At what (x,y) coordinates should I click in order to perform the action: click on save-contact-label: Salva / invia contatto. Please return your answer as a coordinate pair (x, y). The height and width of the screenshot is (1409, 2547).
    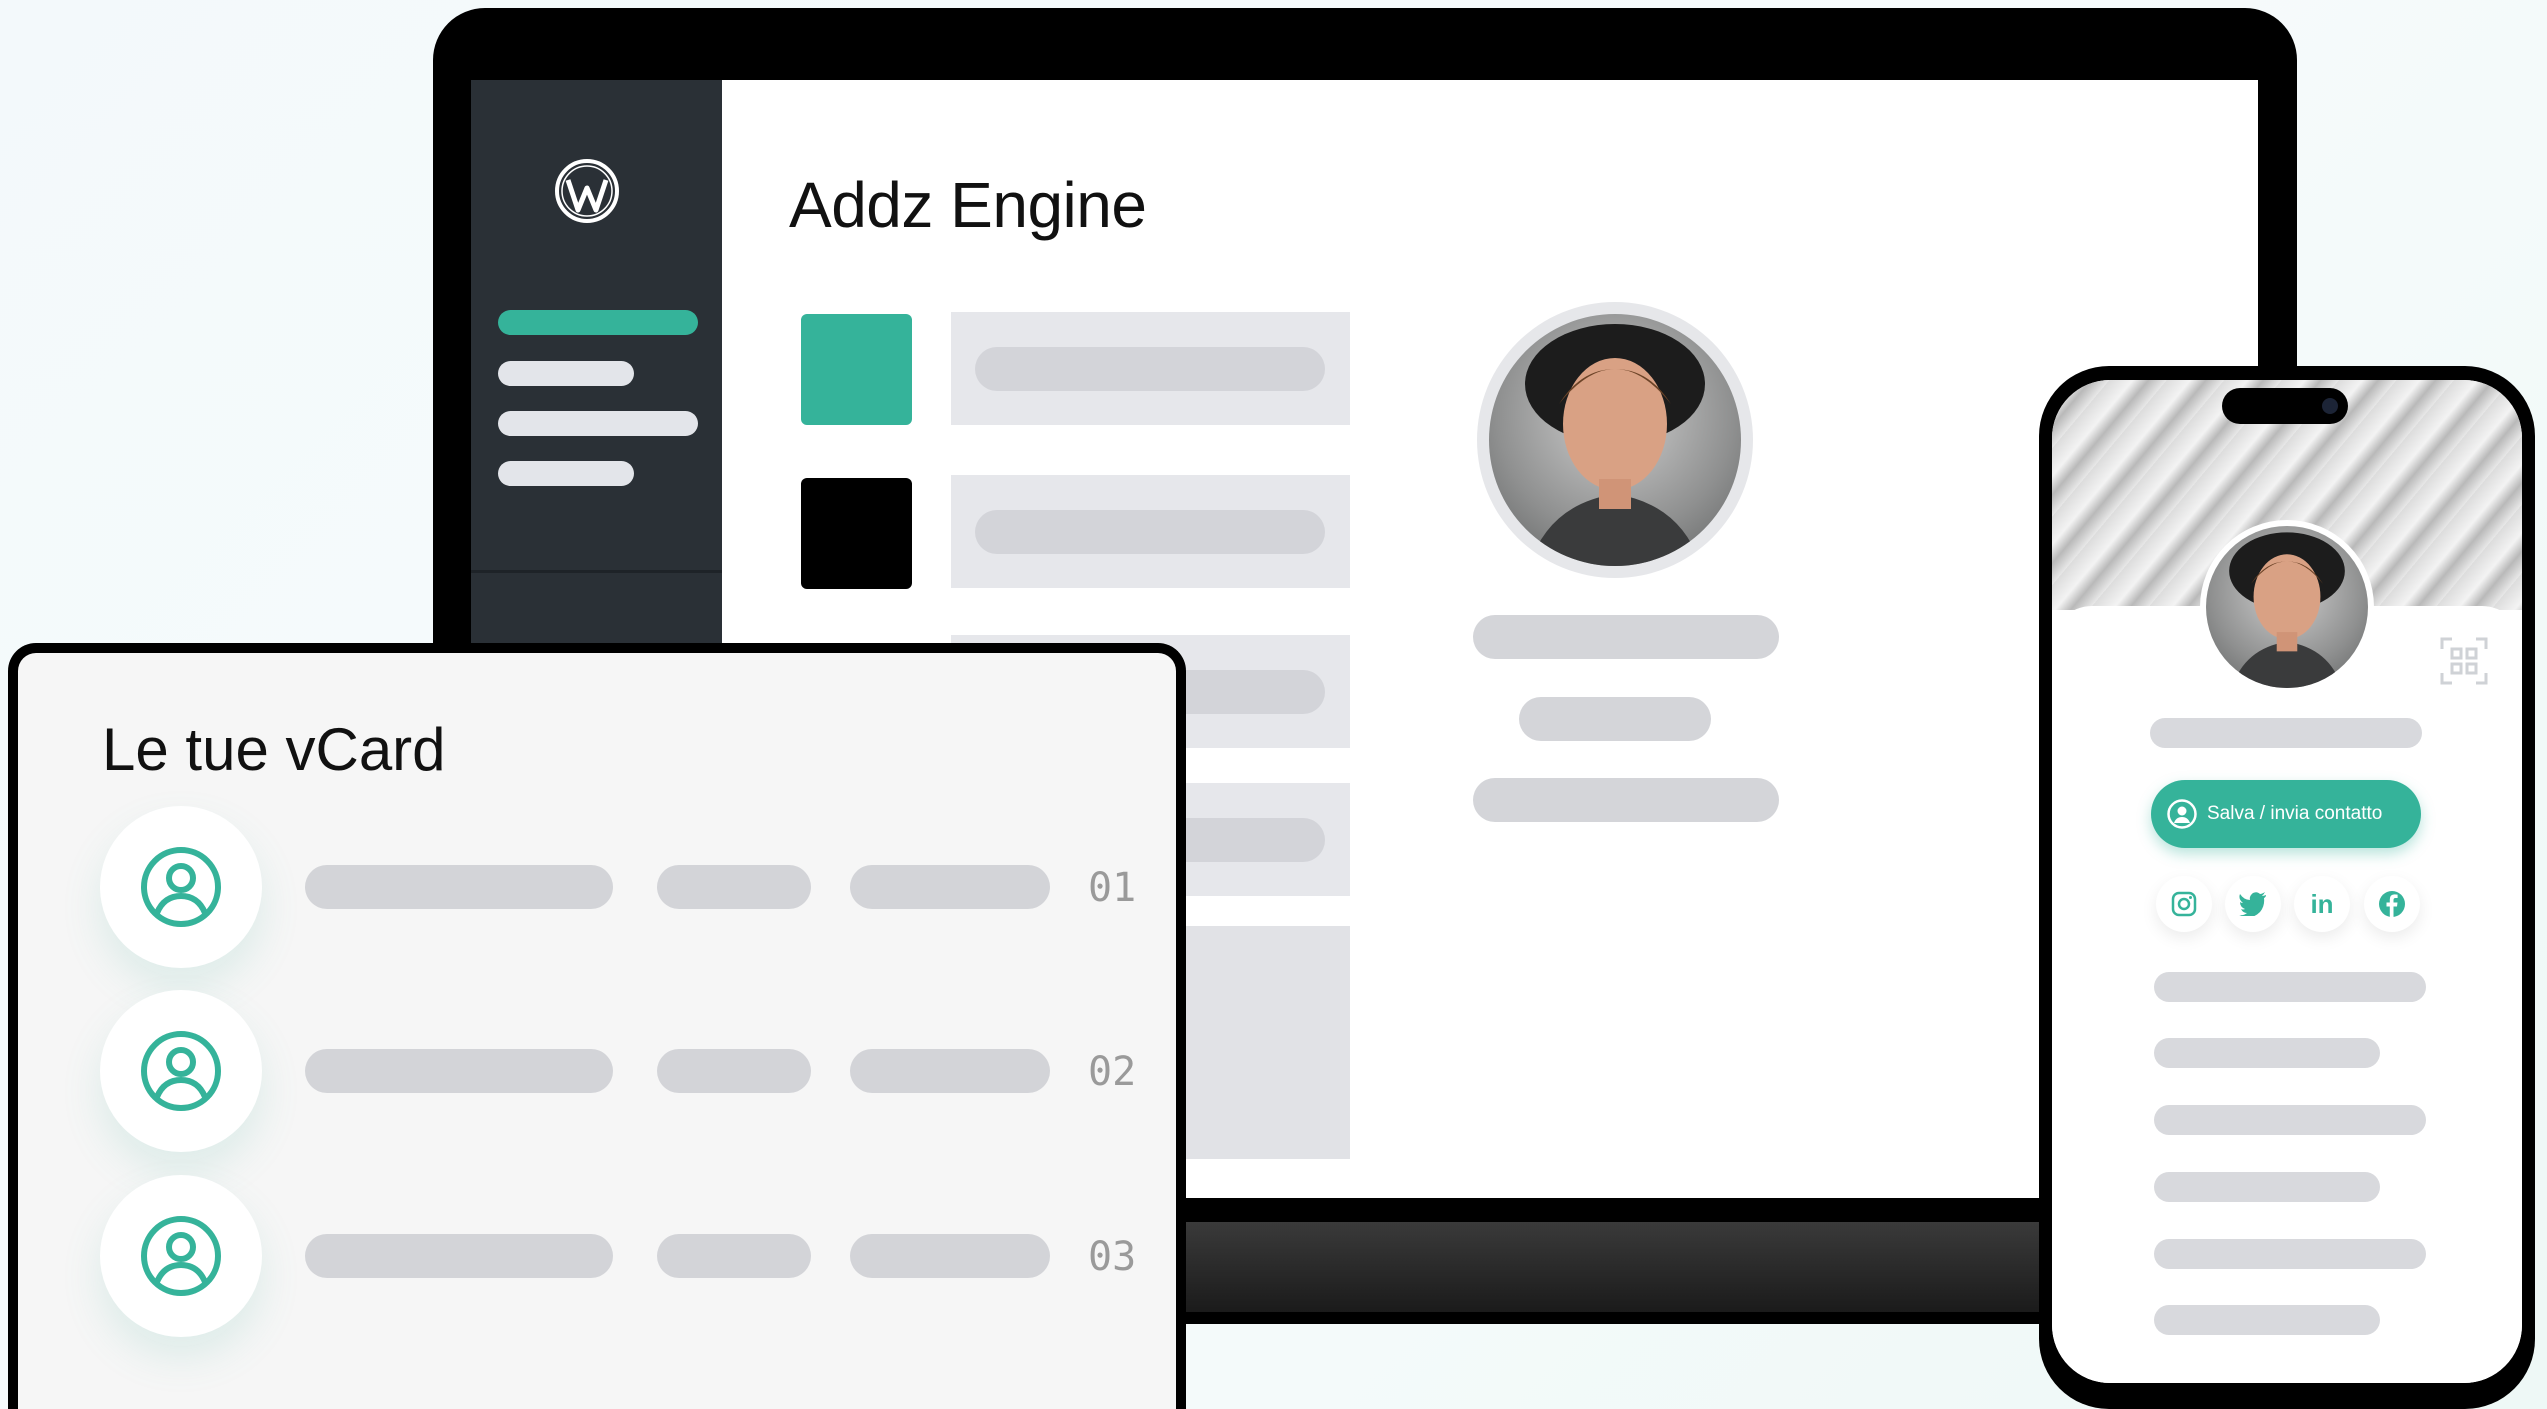
    Looking at the image, I should click on (2295, 813).